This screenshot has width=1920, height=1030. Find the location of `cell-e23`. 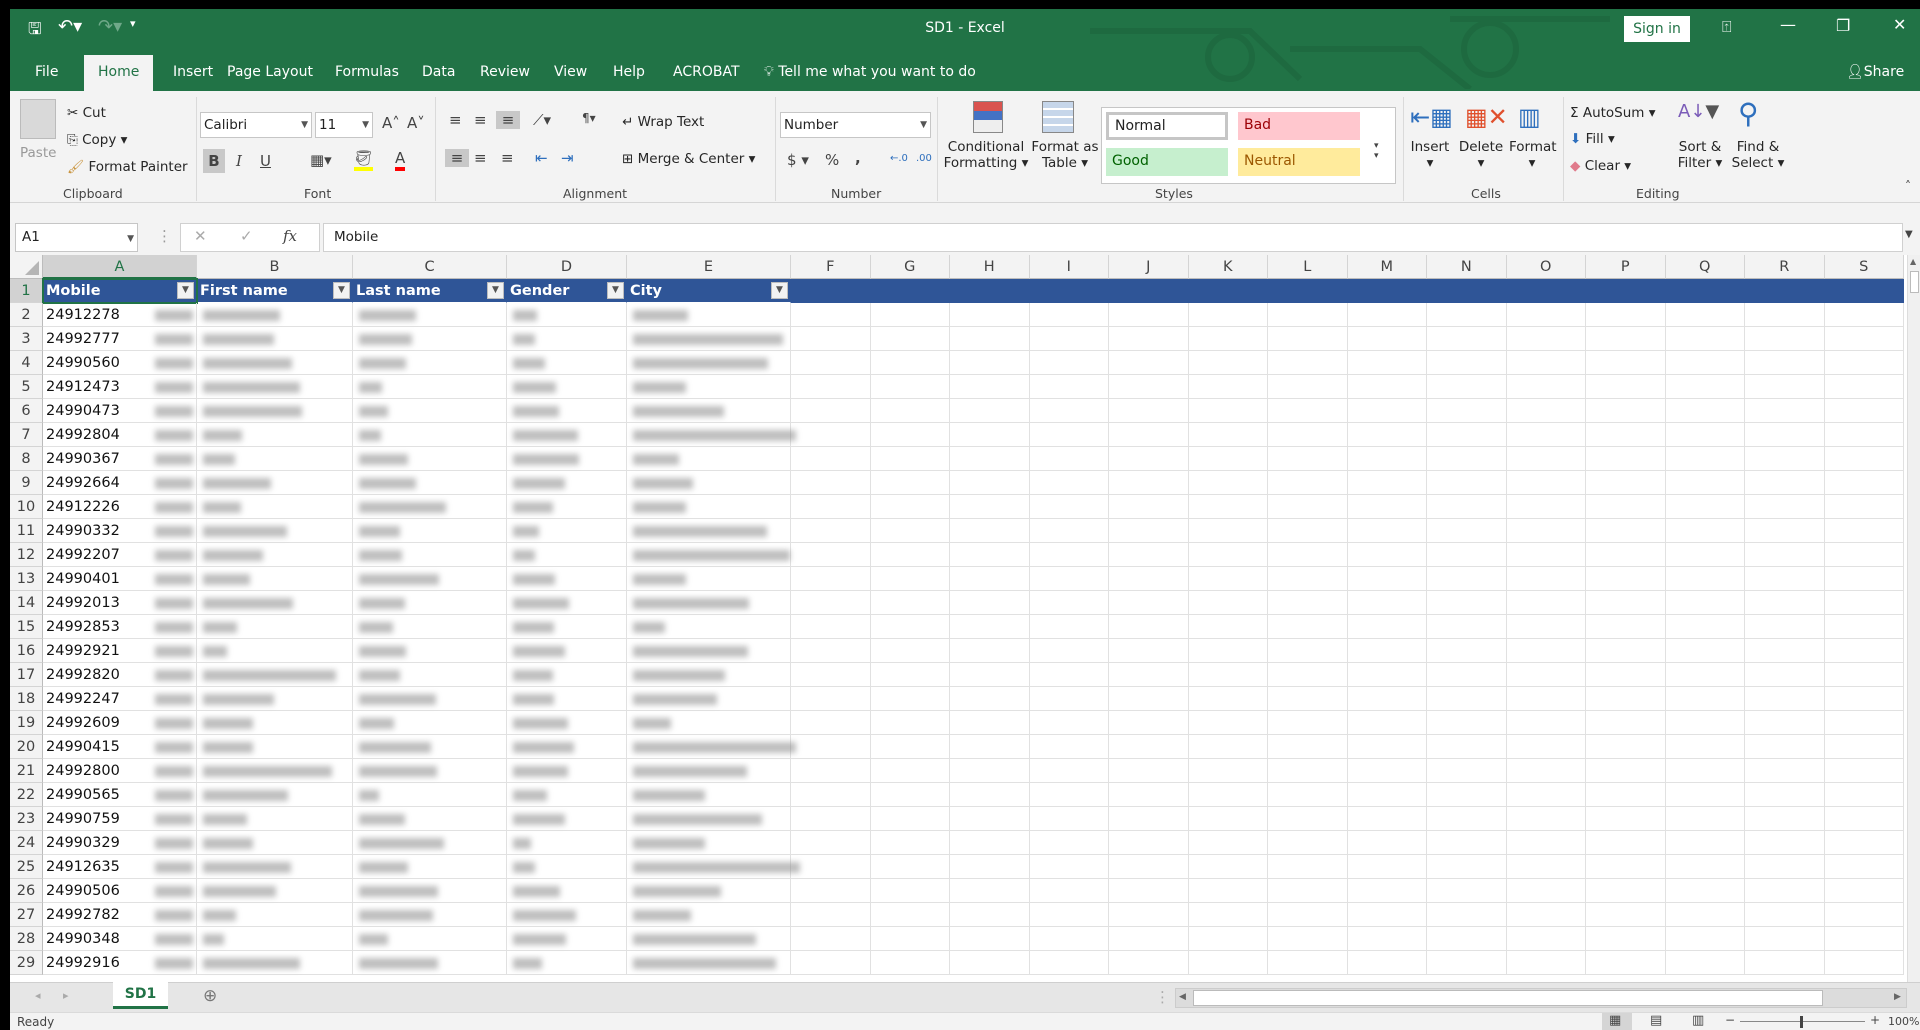

cell-e23 is located at coordinates (709, 819).